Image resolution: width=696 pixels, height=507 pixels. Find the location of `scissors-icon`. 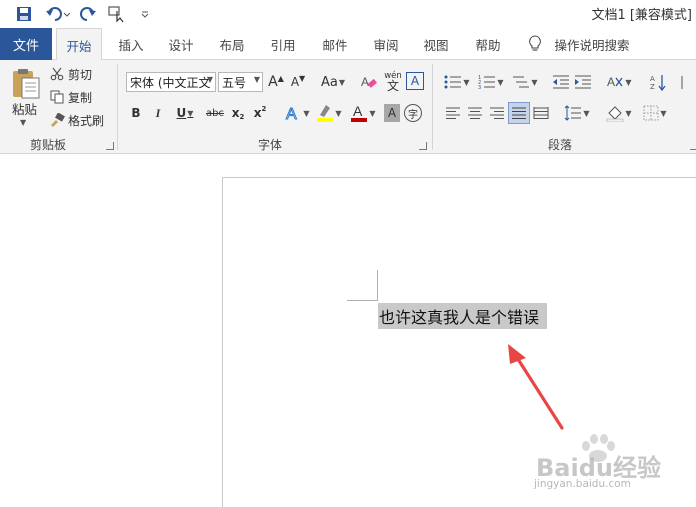

scissors-icon is located at coordinates (57, 74).